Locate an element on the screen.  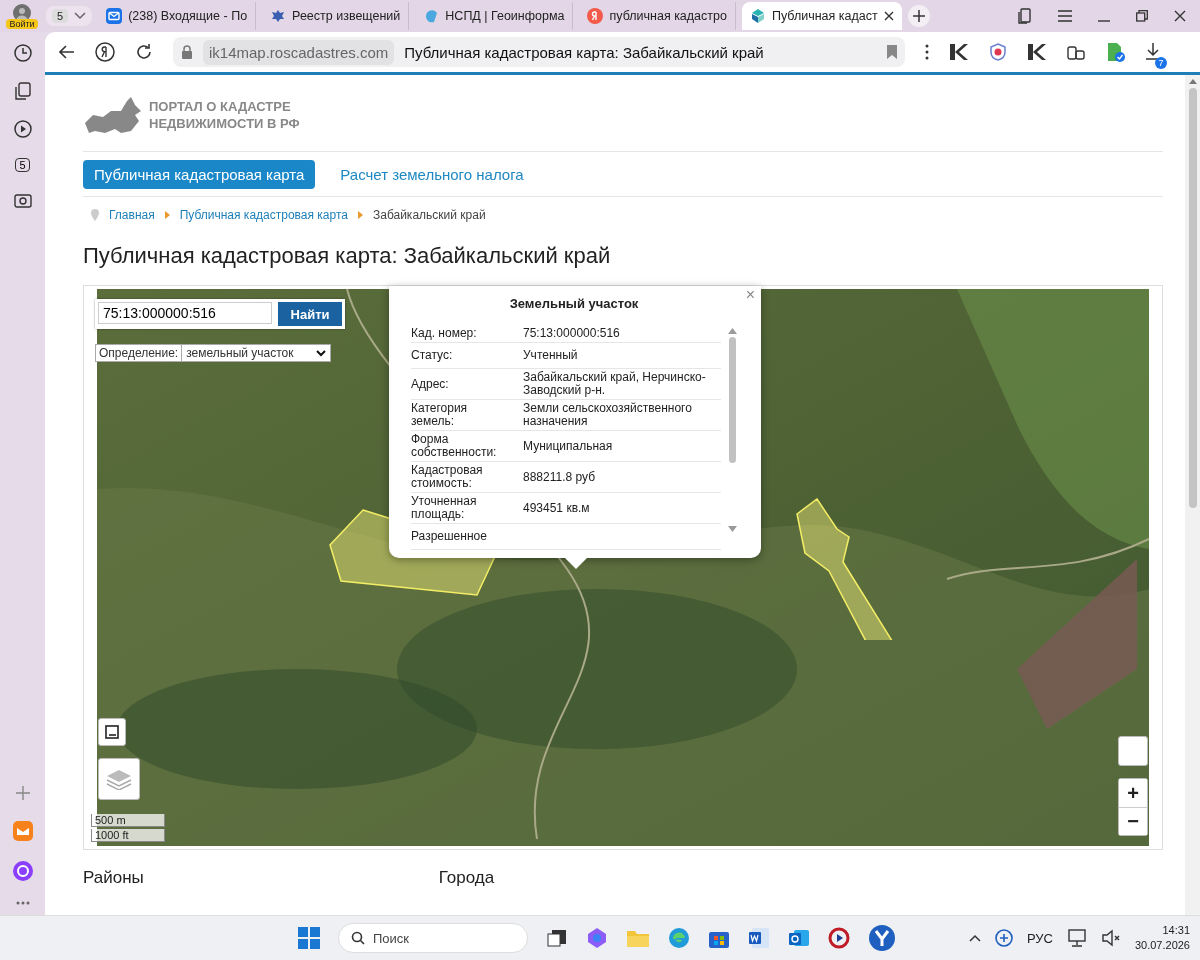
map-tool-button is located at coordinates (112, 732).